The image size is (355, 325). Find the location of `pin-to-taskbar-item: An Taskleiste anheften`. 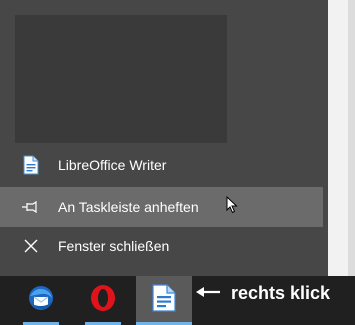

pin-to-taskbar-item: An Taskleiste anheften is located at coordinates (161, 207).